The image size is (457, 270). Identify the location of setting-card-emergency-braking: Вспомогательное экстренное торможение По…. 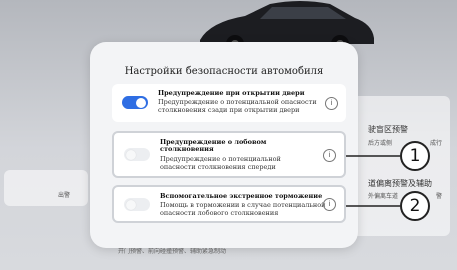
(229, 204).